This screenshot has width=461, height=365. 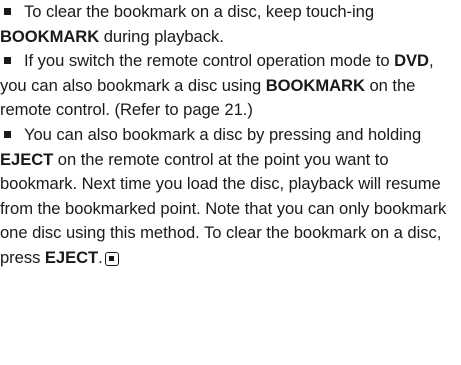 I want to click on note-1-text-2: during playback., so click(x=161, y=36).